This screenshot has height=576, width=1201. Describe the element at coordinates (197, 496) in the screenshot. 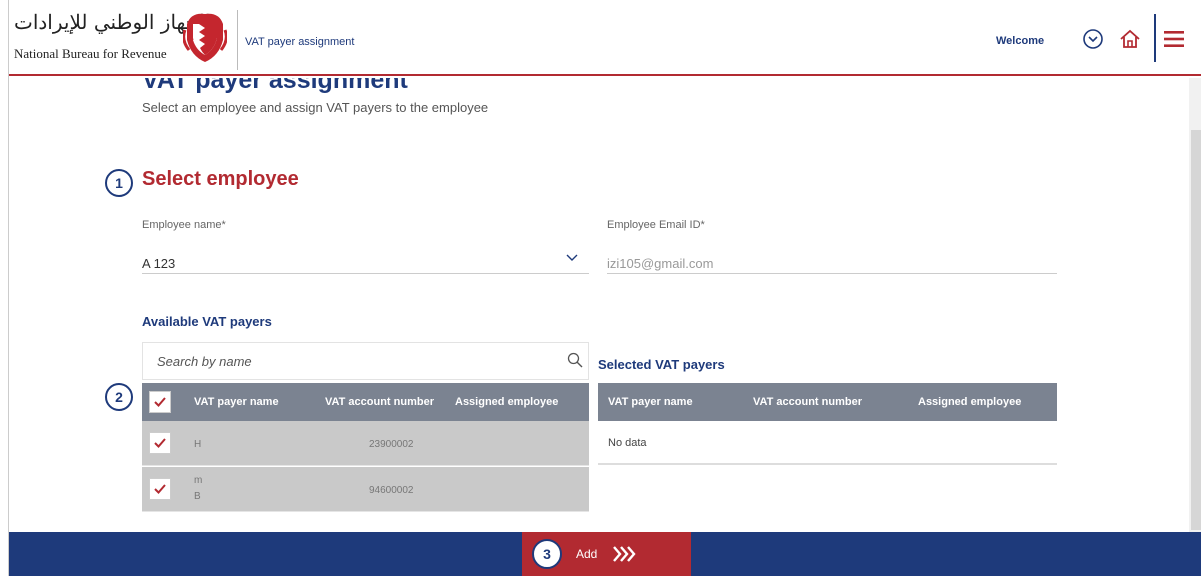

I see `vat-payer-name-cell-line2: B` at that location.